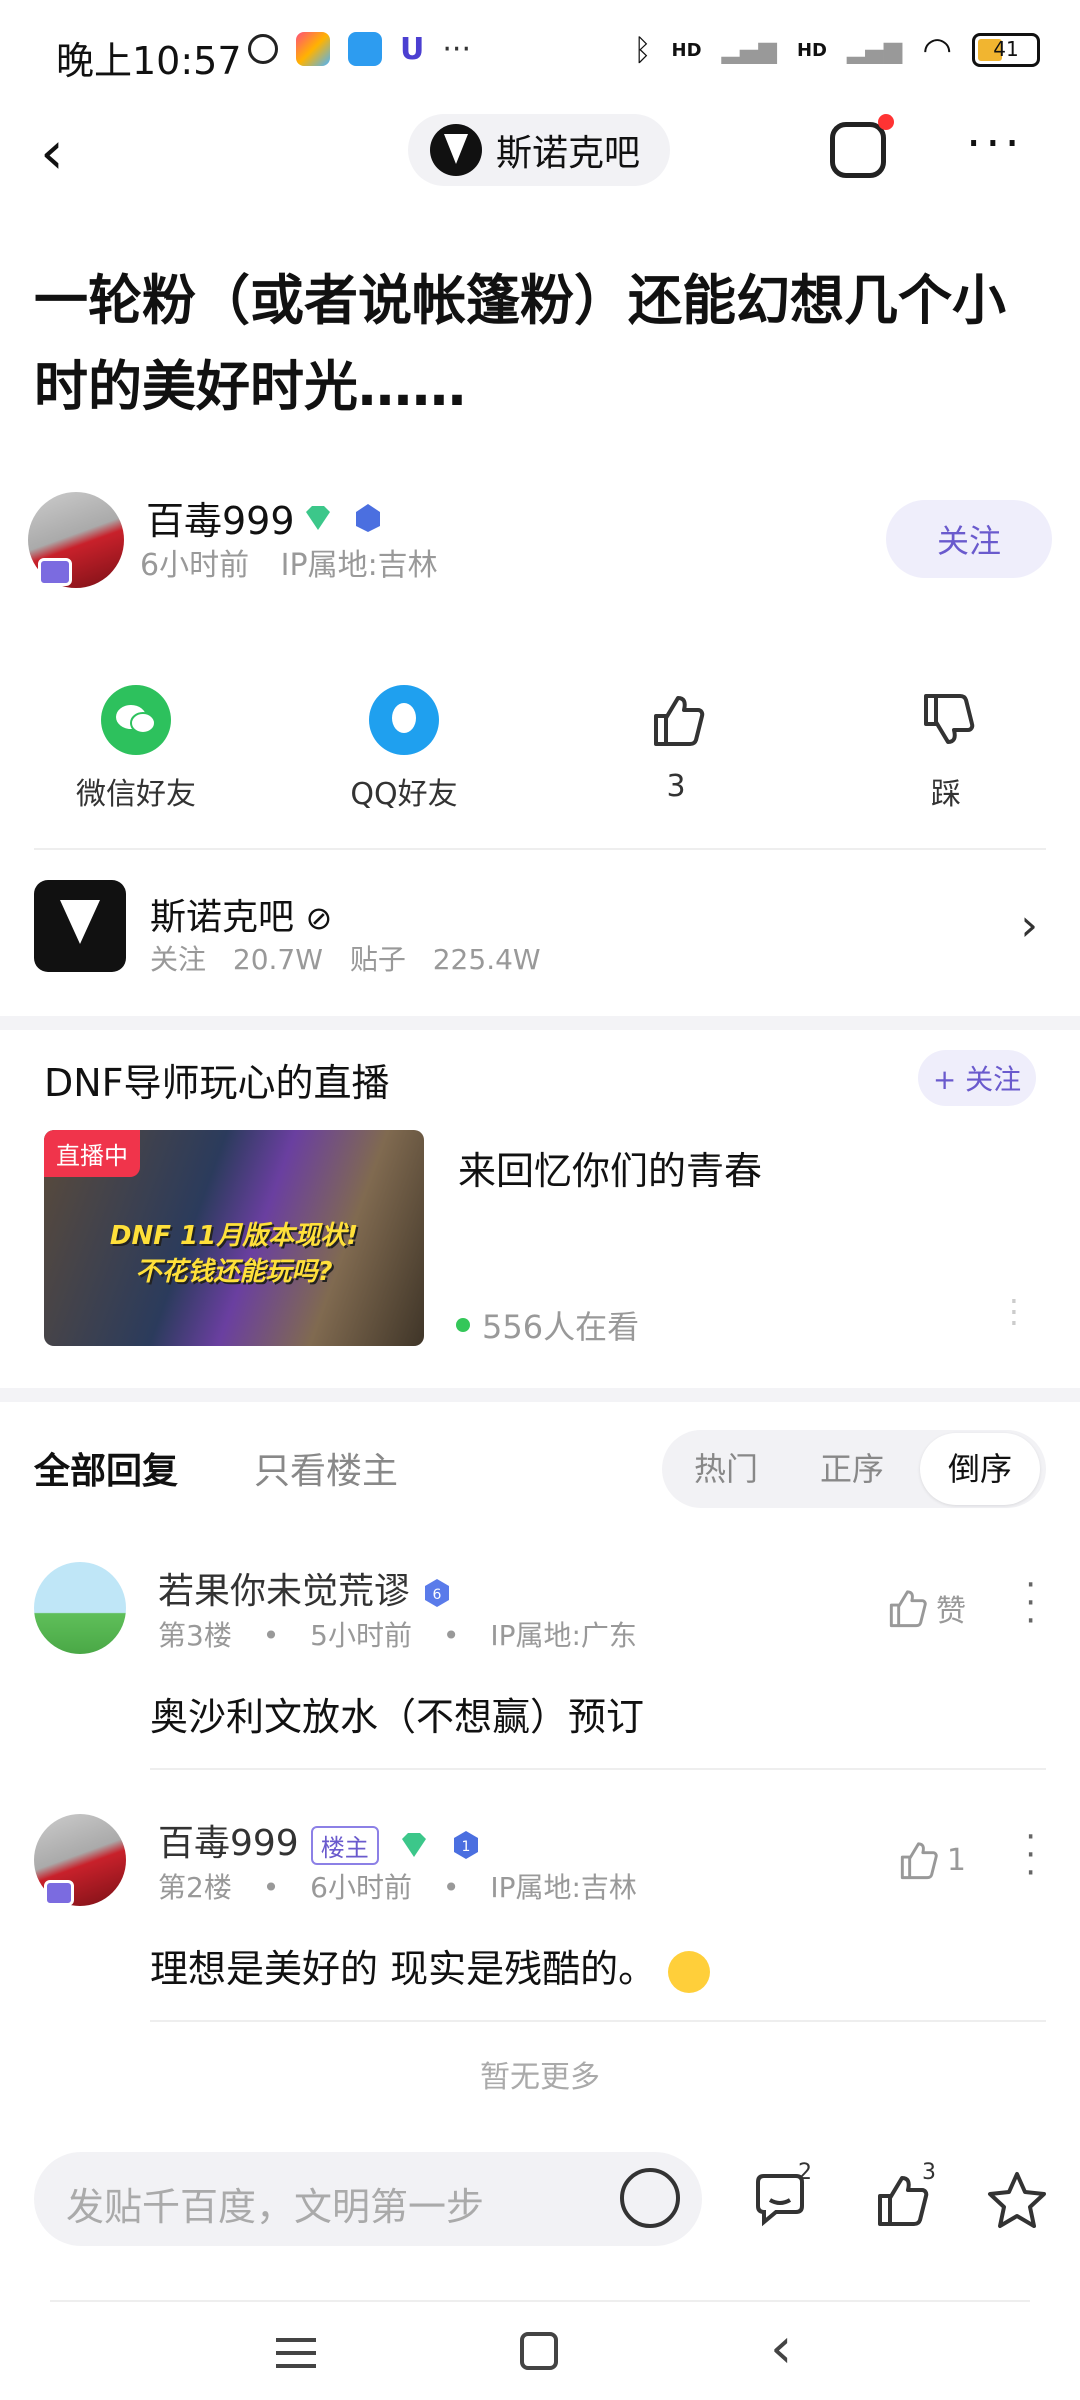  I want to click on tab-all-replies: 全部回复, so click(106, 1468).